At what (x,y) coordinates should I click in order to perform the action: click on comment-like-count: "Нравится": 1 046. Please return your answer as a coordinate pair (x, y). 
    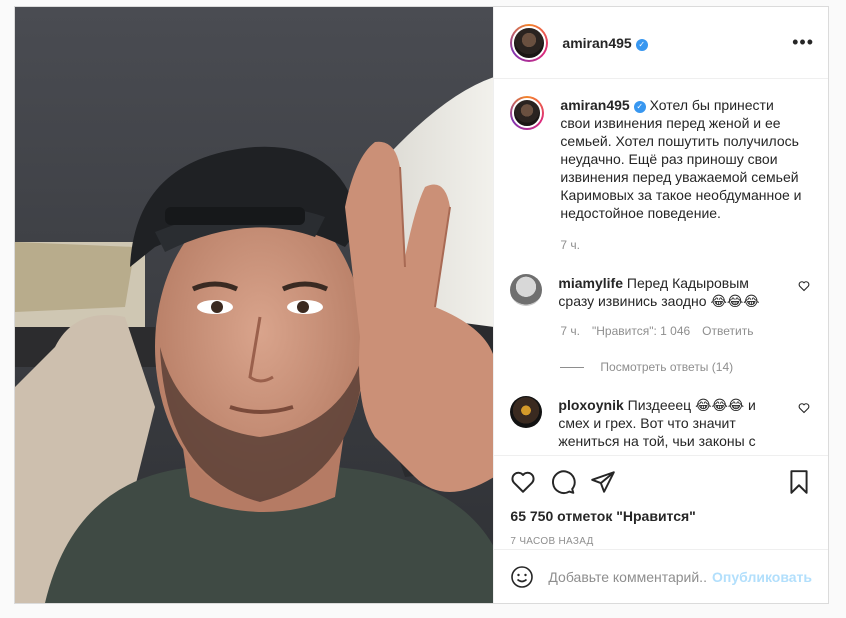
    Looking at the image, I should click on (641, 331).